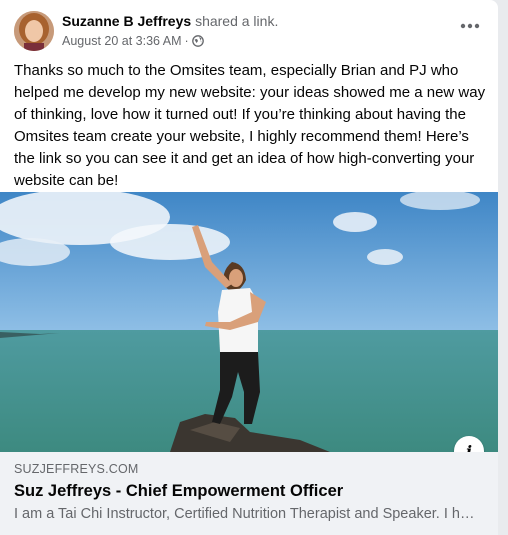  I want to click on more-options-icon, so click(470, 26).